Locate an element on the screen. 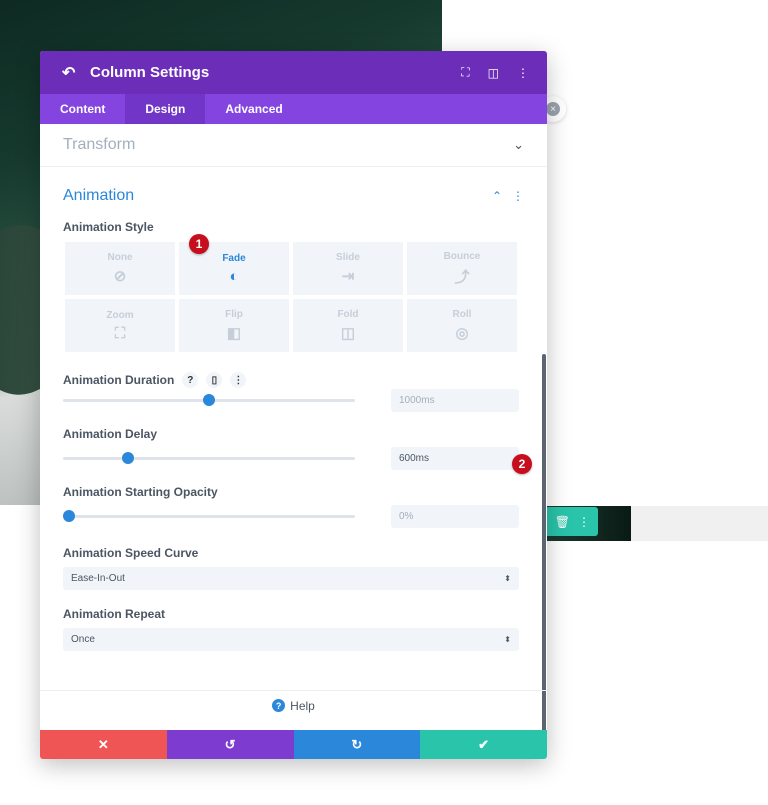 This screenshot has width=768, height=805. undo-button: ↺ is located at coordinates (230, 744).